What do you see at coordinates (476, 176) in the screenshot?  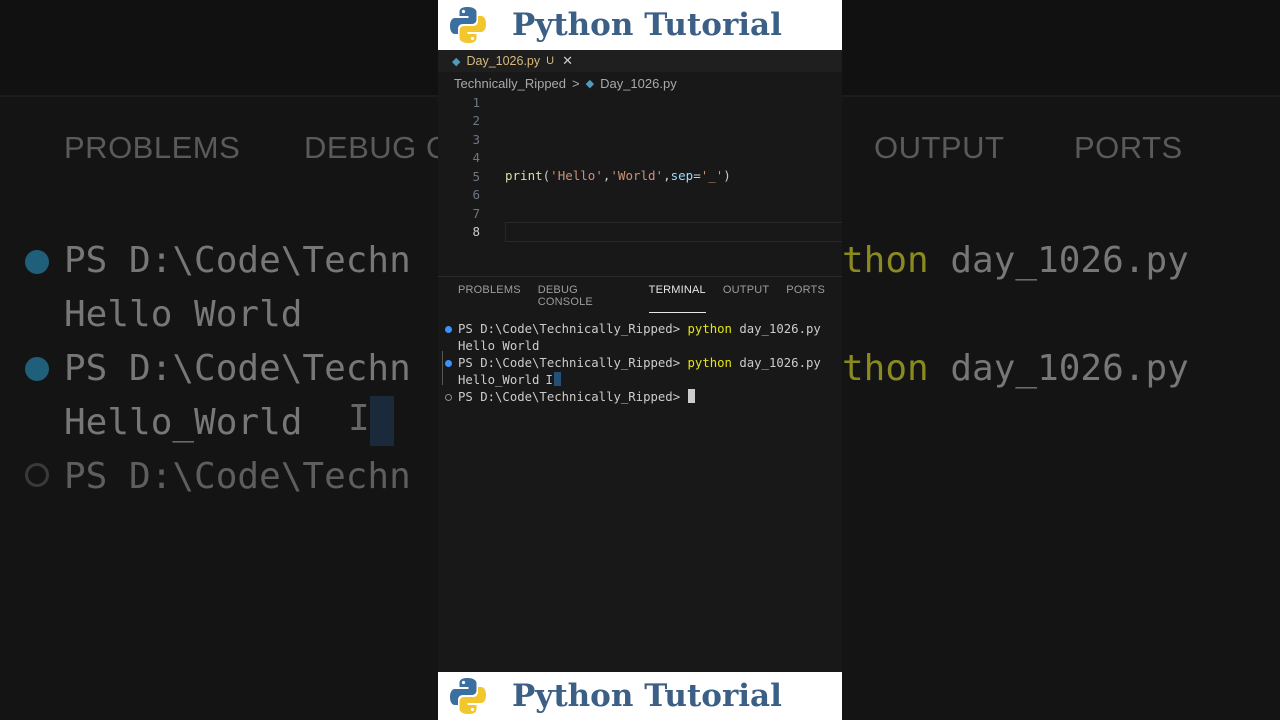 I see `line-number: 5` at bounding box center [476, 176].